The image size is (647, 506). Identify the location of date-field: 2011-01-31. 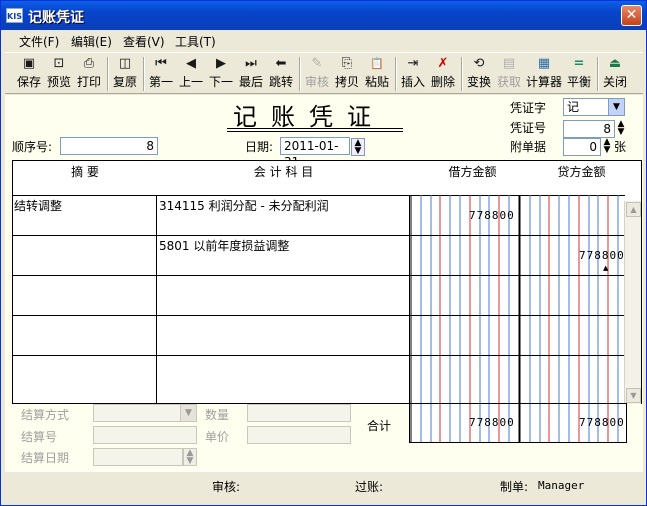
(315, 153).